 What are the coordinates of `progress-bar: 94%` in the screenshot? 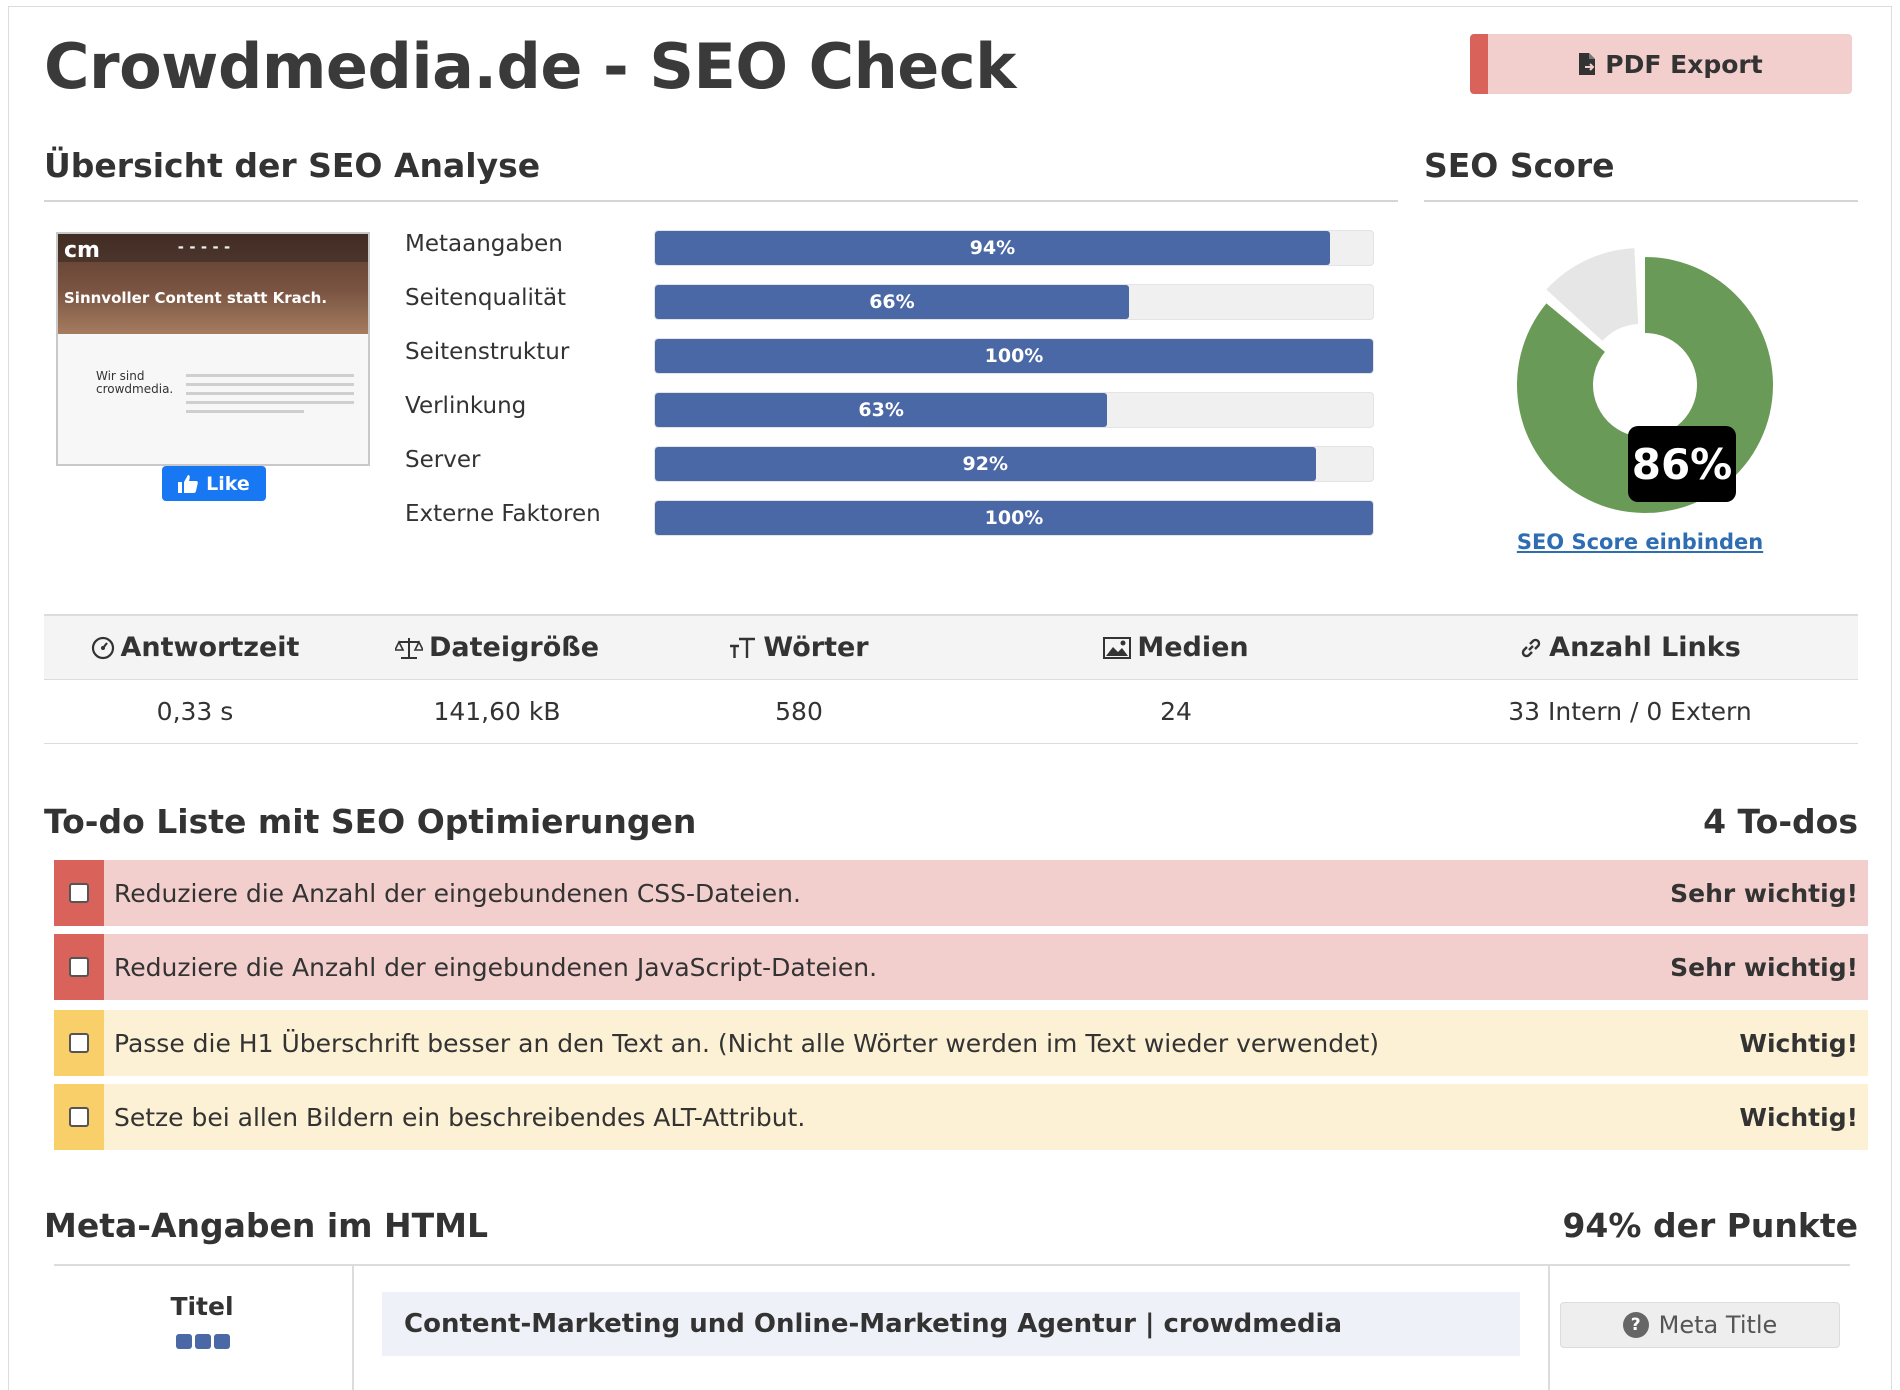 It's located at (1014, 248).